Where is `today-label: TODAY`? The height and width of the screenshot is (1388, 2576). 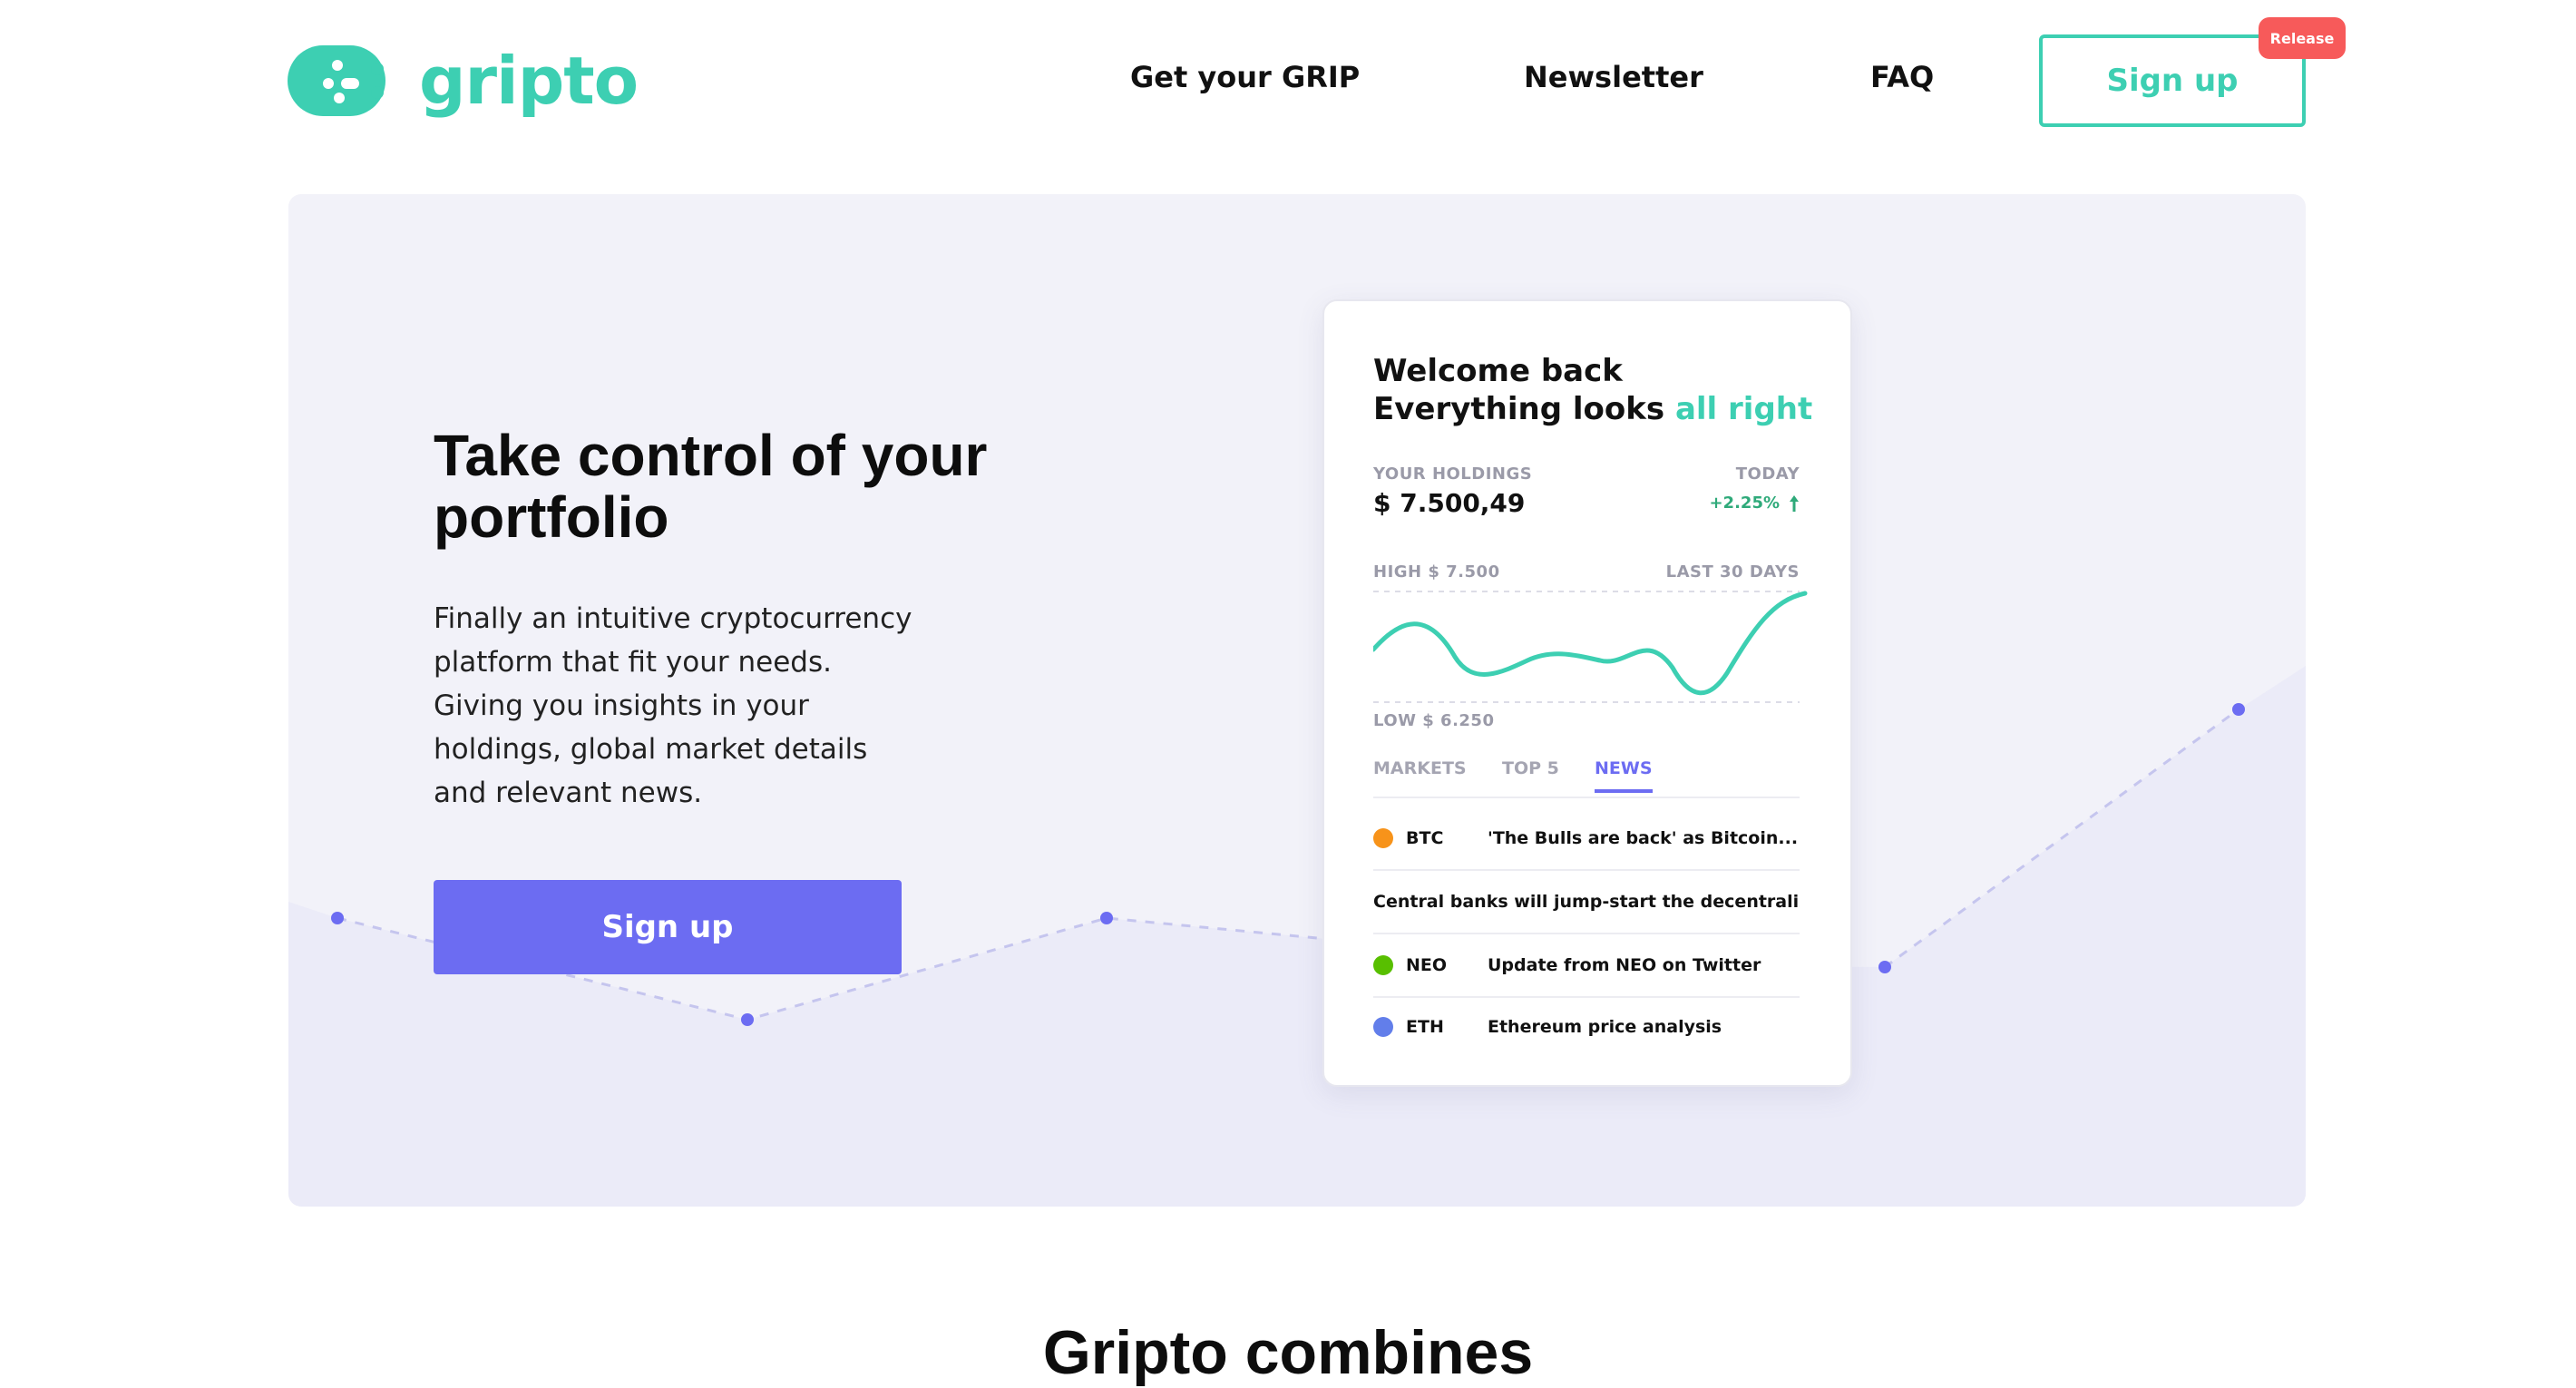 today-label: TODAY is located at coordinates (1767, 474).